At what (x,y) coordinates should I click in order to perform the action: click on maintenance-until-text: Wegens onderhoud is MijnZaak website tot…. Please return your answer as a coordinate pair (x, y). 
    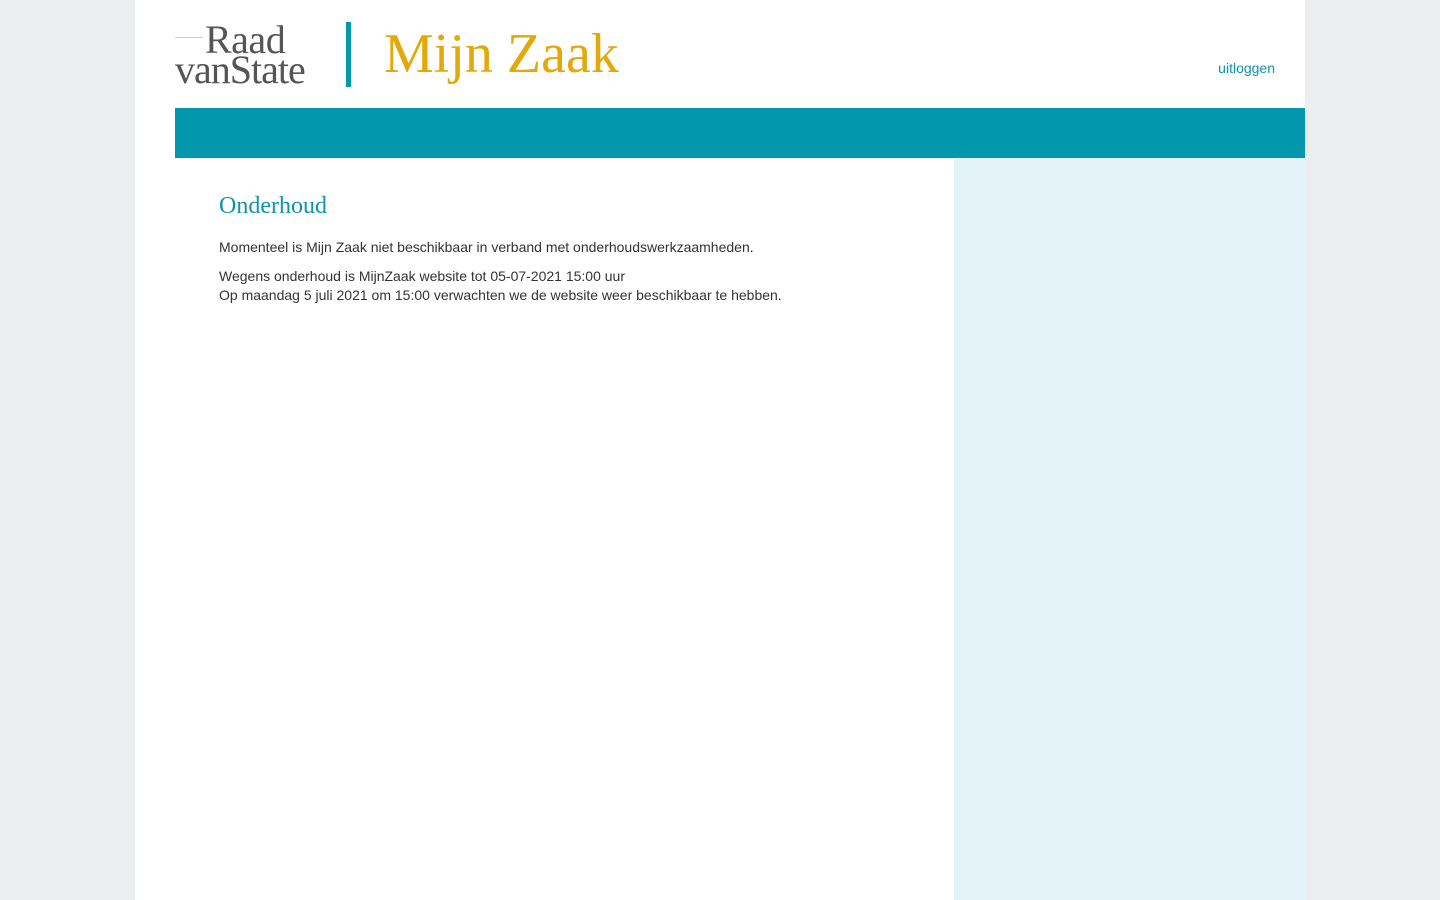
    Looking at the image, I should click on (422, 276).